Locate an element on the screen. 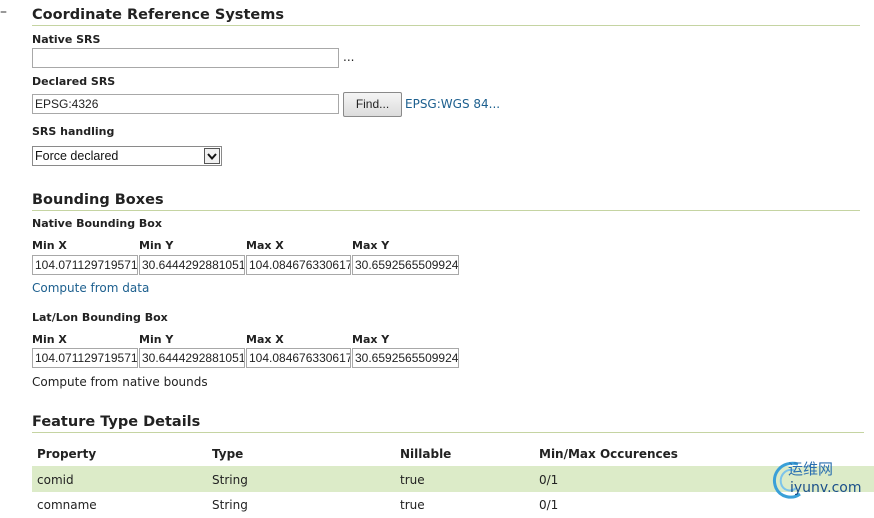 The height and width of the screenshot is (518, 874). latlon-maxx-header: Max X is located at coordinates (265, 339).